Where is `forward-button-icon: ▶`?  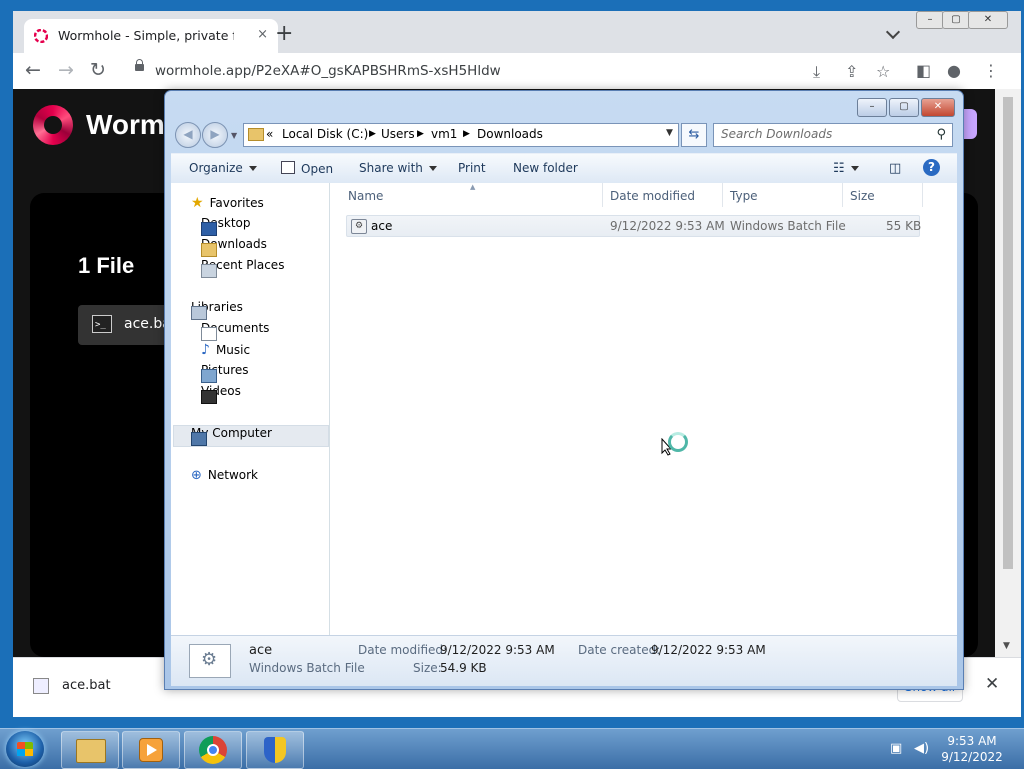 forward-button-icon: ▶ is located at coordinates (215, 135).